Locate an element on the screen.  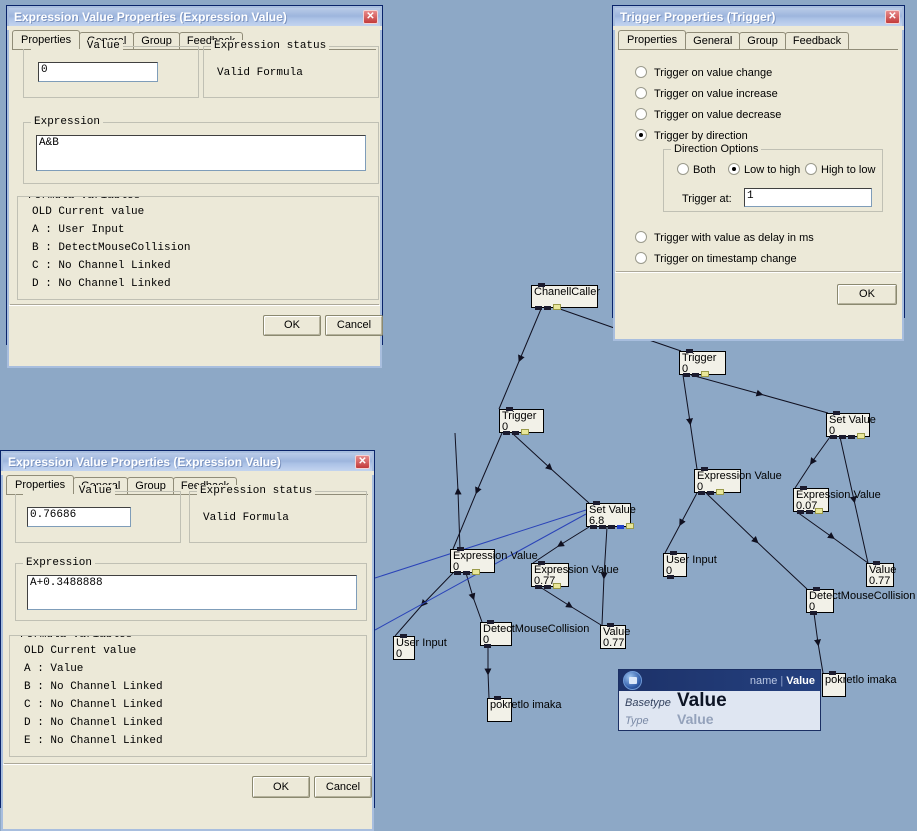
tab-bar: Properties General Group Feedback is located at coordinates (760, 39).